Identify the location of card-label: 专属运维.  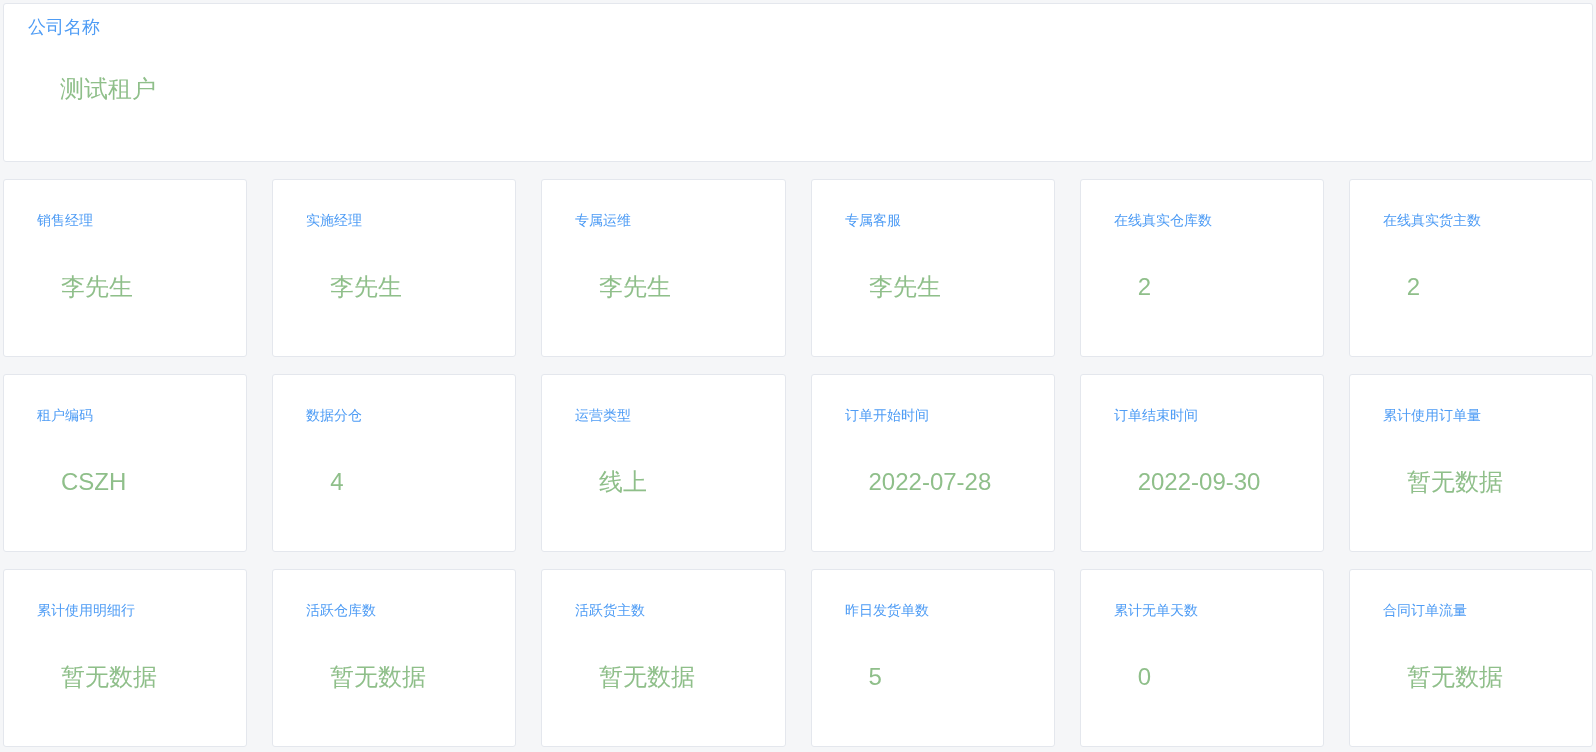
(603, 220).